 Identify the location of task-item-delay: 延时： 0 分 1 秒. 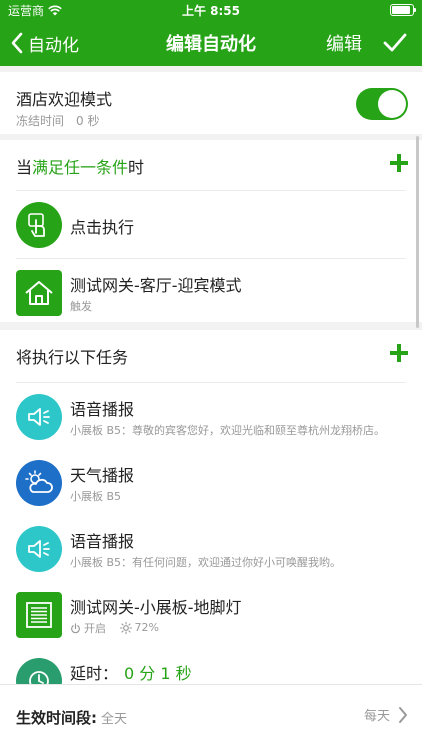
(211, 666).